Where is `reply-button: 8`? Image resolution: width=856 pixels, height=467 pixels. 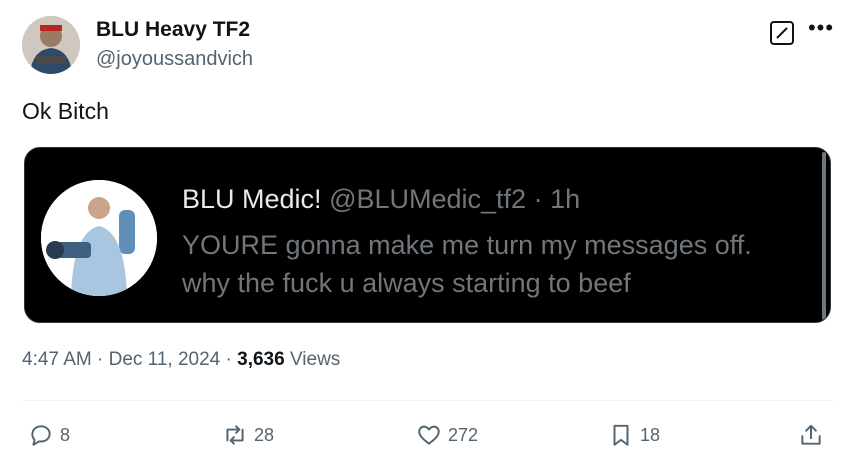 reply-button: 8 is located at coordinates (49, 435).